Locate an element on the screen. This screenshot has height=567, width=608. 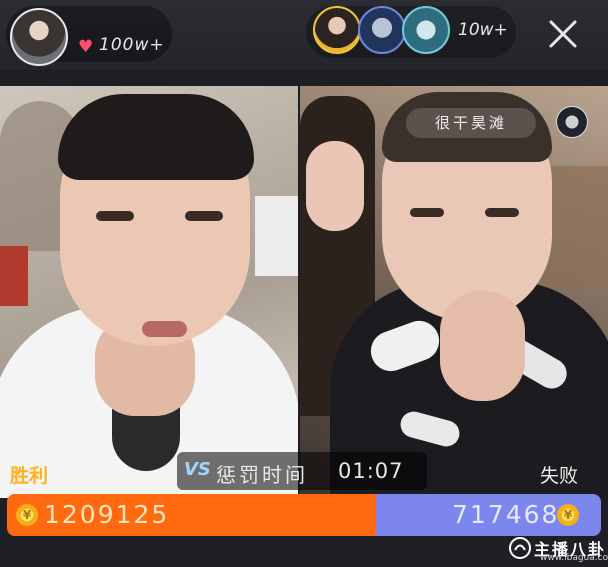
lose-label: 失败 is located at coordinates (559, 476).